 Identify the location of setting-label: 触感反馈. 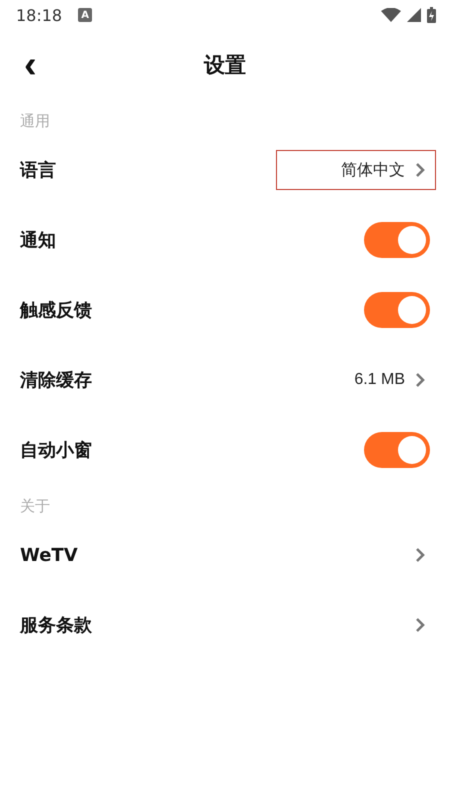
(56, 310).